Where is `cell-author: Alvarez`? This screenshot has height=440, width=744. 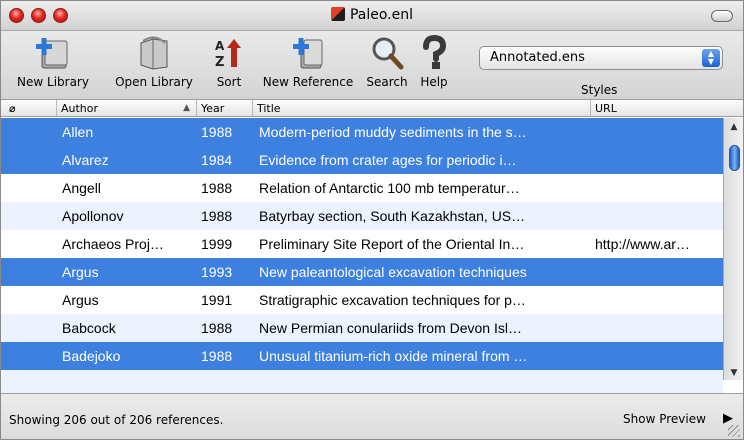
cell-author: Alvarez is located at coordinates (85, 160).